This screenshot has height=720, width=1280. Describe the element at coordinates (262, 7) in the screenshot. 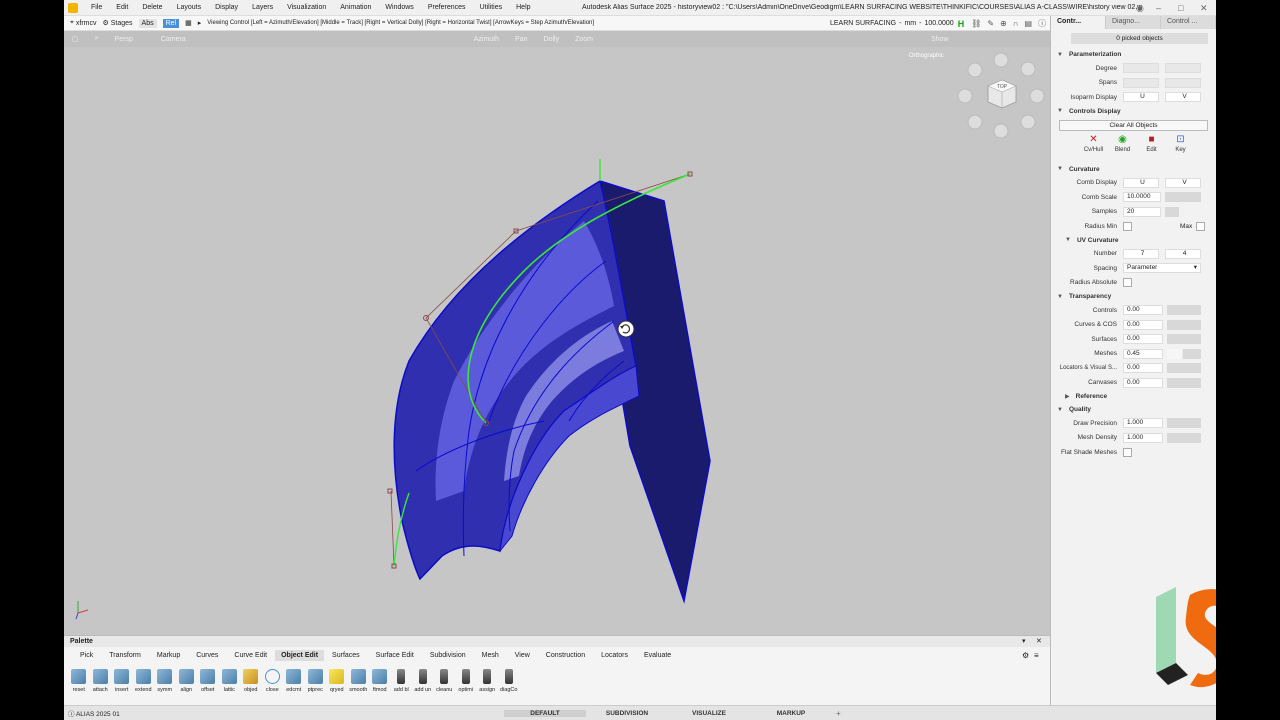

I see `menu-layers: Layers` at that location.